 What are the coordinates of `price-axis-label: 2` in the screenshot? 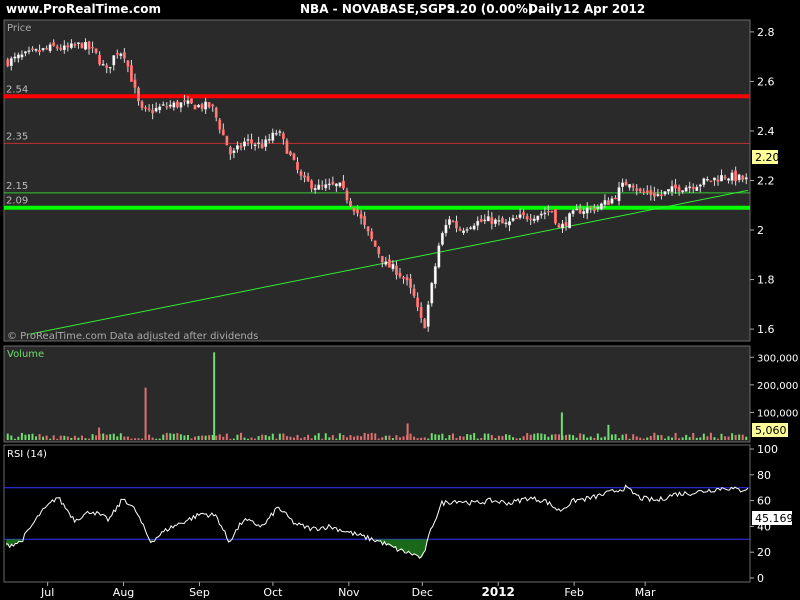 It's located at (760, 230).